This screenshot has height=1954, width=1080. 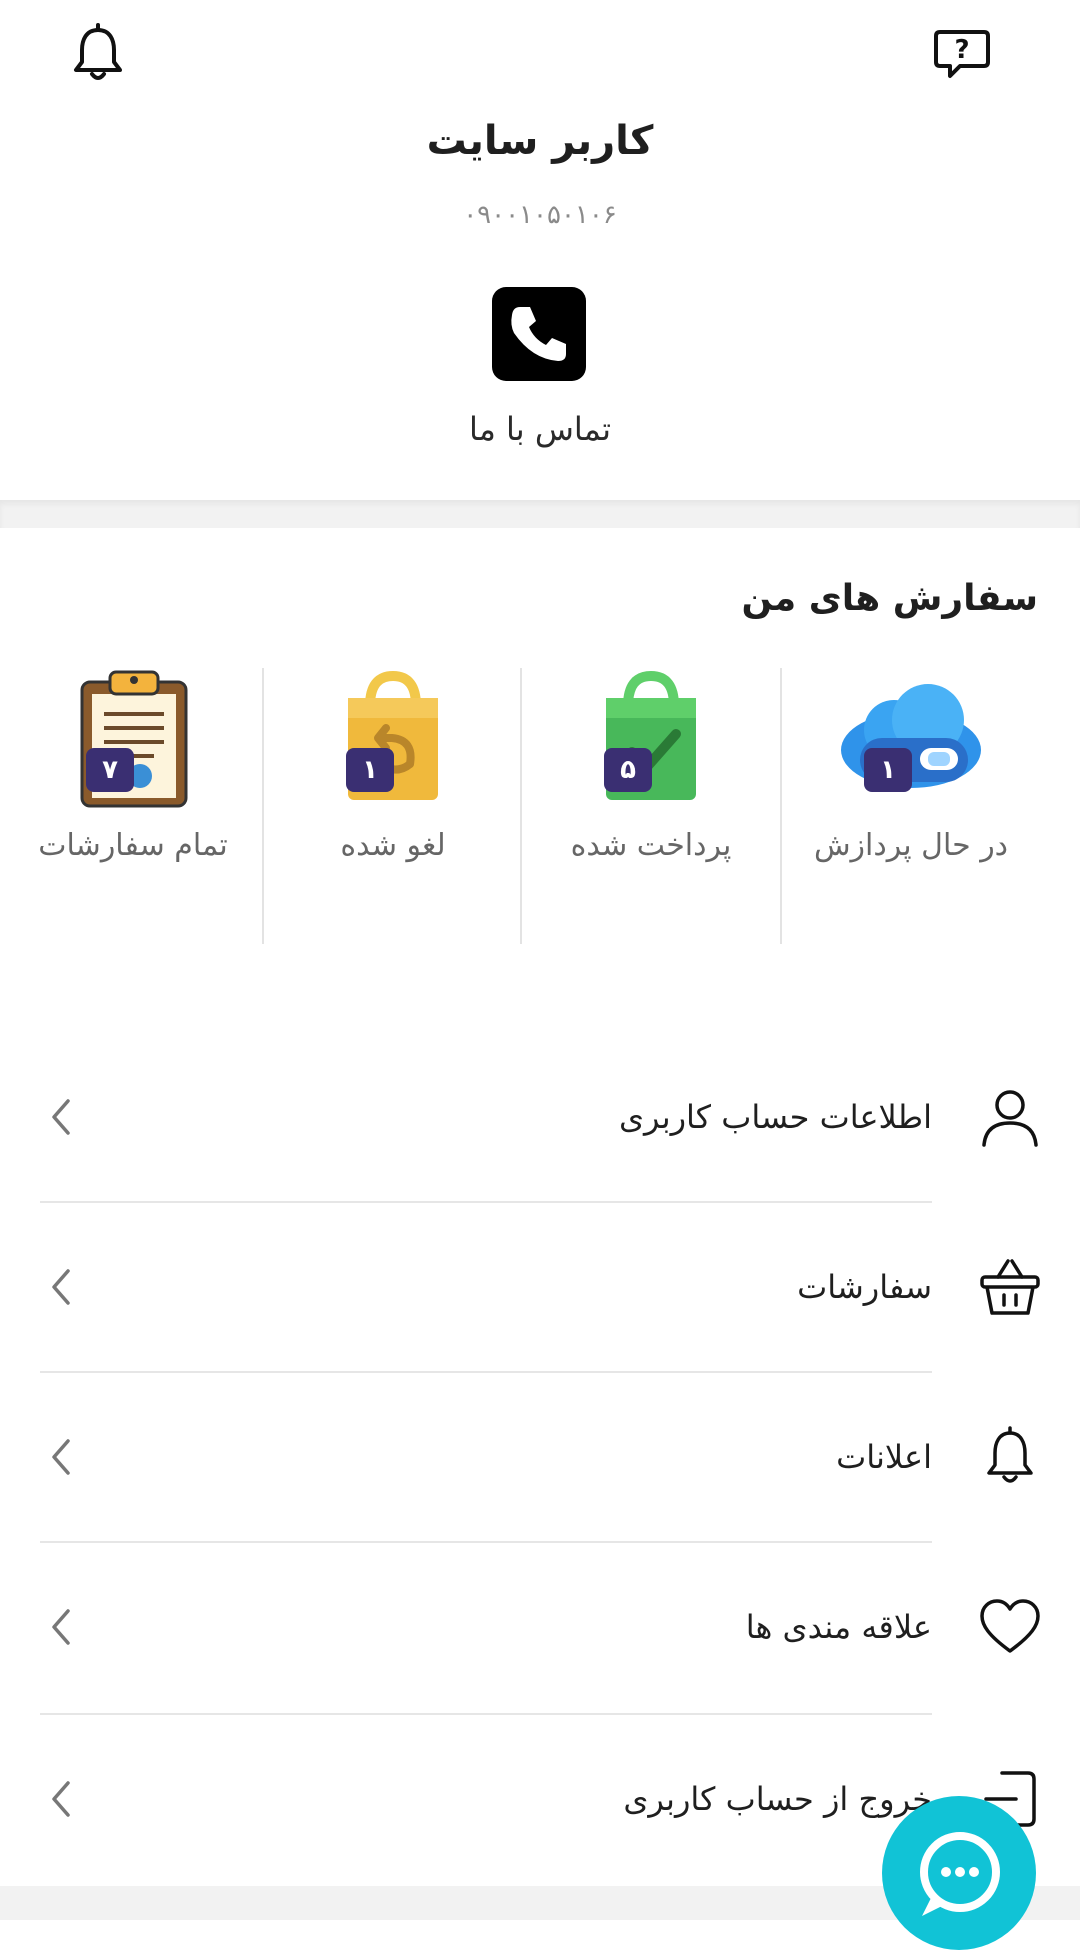 I want to click on menu-item-label: اعلانات, so click(x=884, y=1457).